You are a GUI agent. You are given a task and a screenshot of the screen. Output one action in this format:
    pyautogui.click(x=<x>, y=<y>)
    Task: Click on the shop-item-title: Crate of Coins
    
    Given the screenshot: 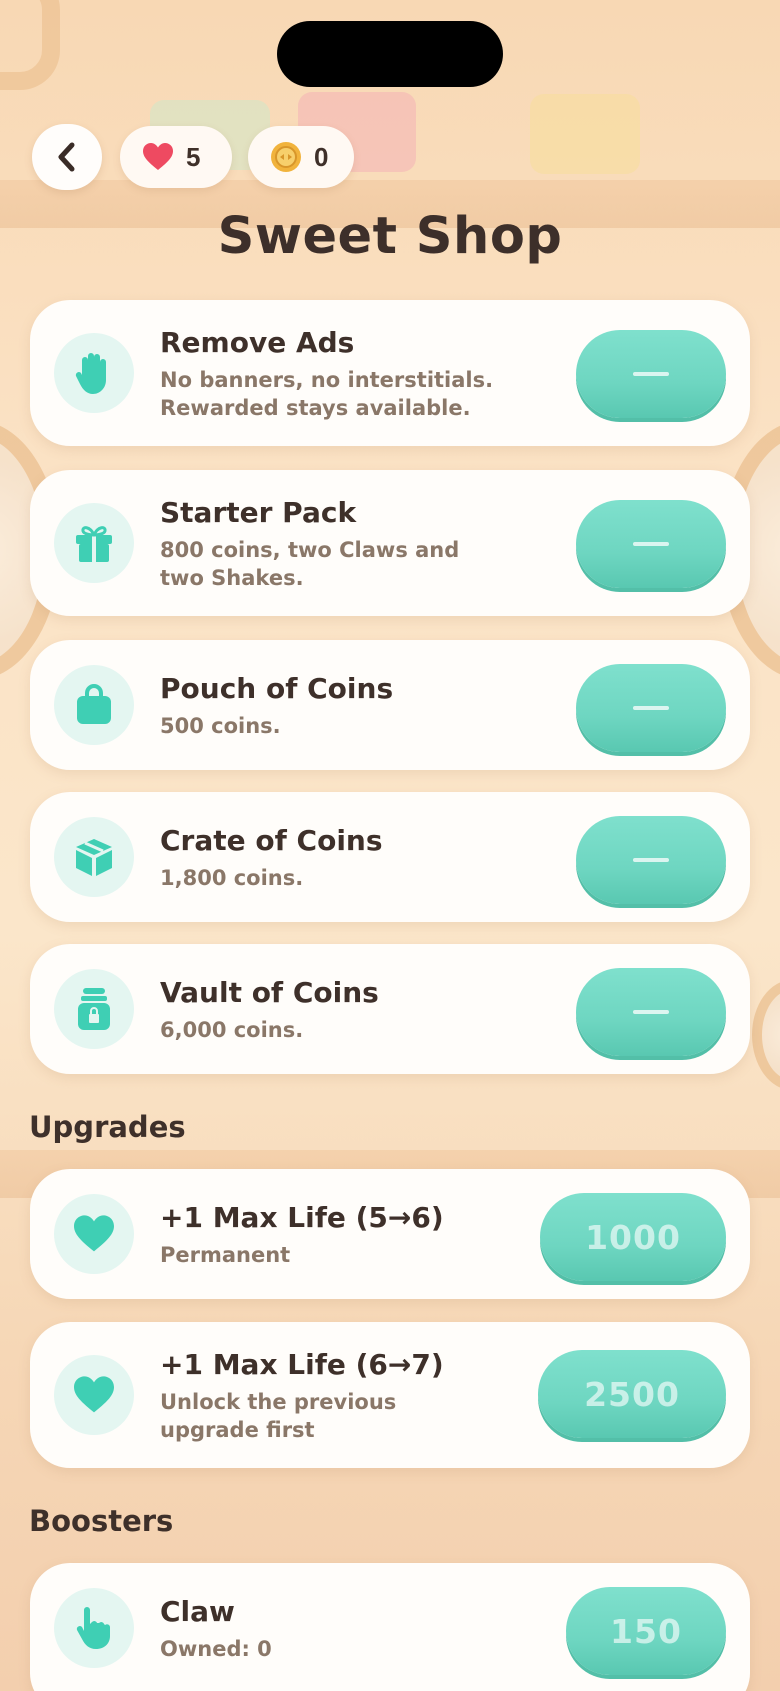 What is the action you would take?
    pyautogui.click(x=271, y=840)
    